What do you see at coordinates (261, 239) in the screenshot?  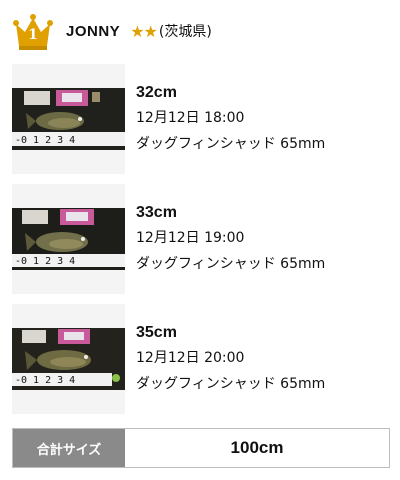 I see `catch-details: 33cm 12月12日 19:00 ダッグフィンシャッド 65mm` at bounding box center [261, 239].